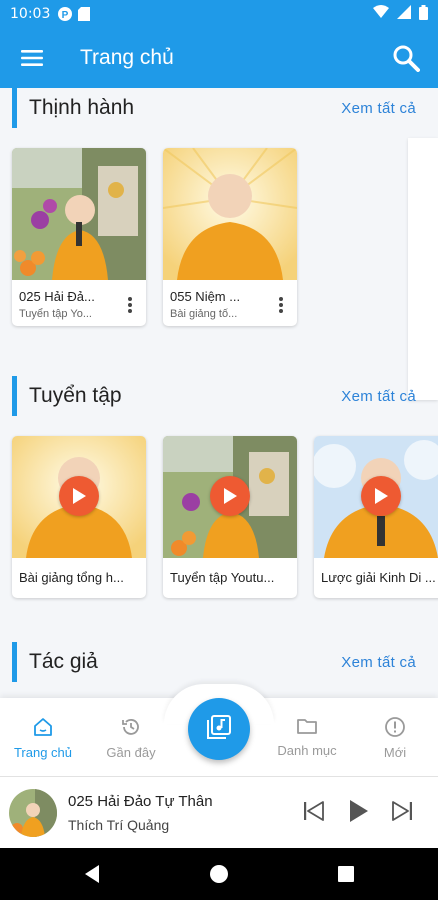 The width and height of the screenshot is (438, 900). I want to click on collections-see-all-link: Xem tất cả, so click(378, 396).